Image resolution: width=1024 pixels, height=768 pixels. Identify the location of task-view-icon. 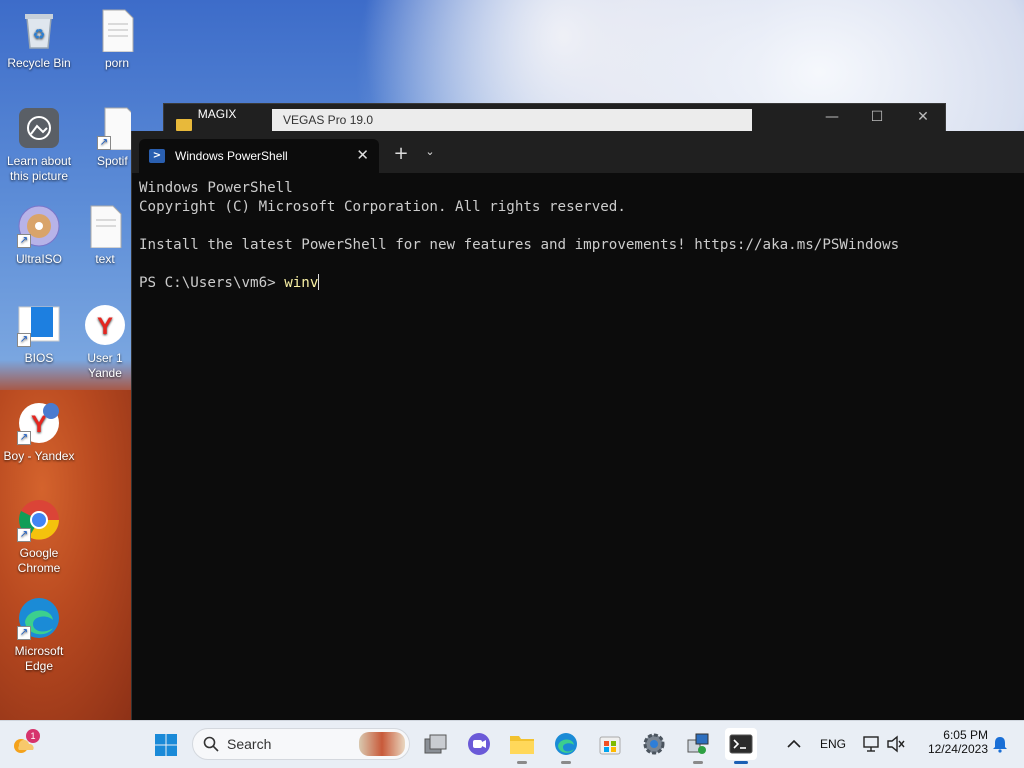
(435, 744).